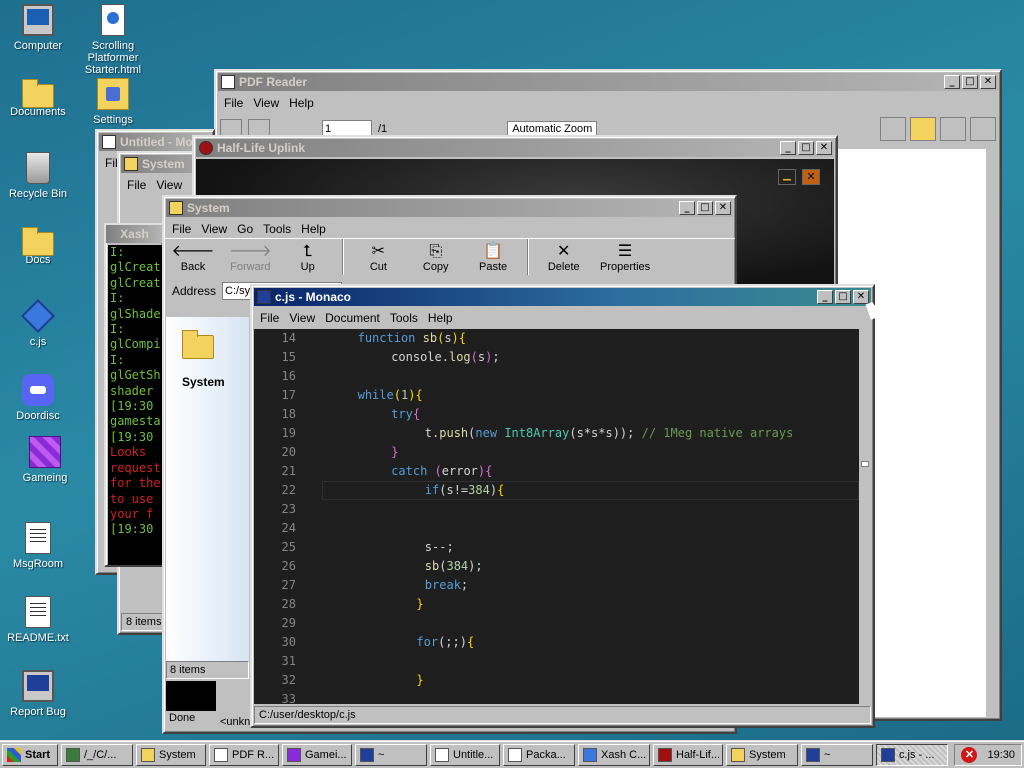 This screenshot has width=1024, height=768. I want to click on desktop-icon-recycle-bin: Recycle Bin, so click(38, 176).